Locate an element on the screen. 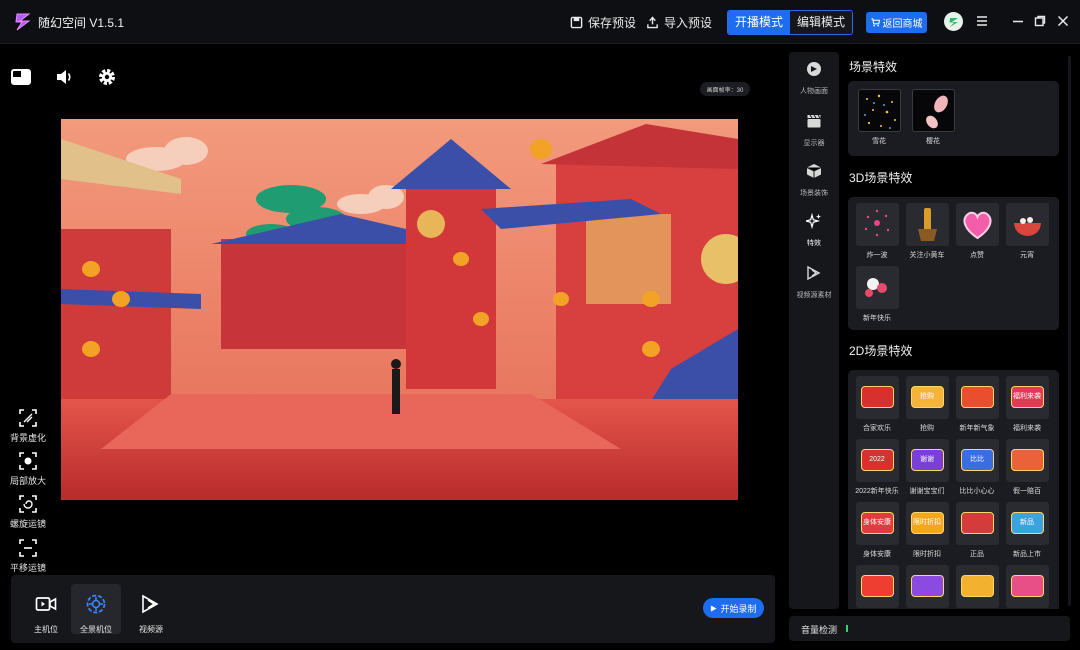  effect-tile: 点赞 is located at coordinates (977, 231).